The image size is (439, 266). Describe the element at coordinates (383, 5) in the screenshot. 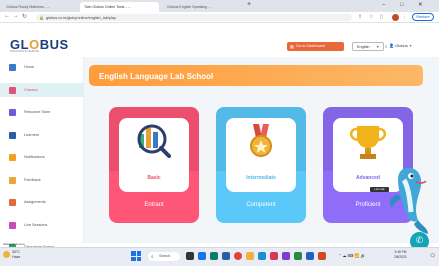

I see `minimize-button: −` at that location.